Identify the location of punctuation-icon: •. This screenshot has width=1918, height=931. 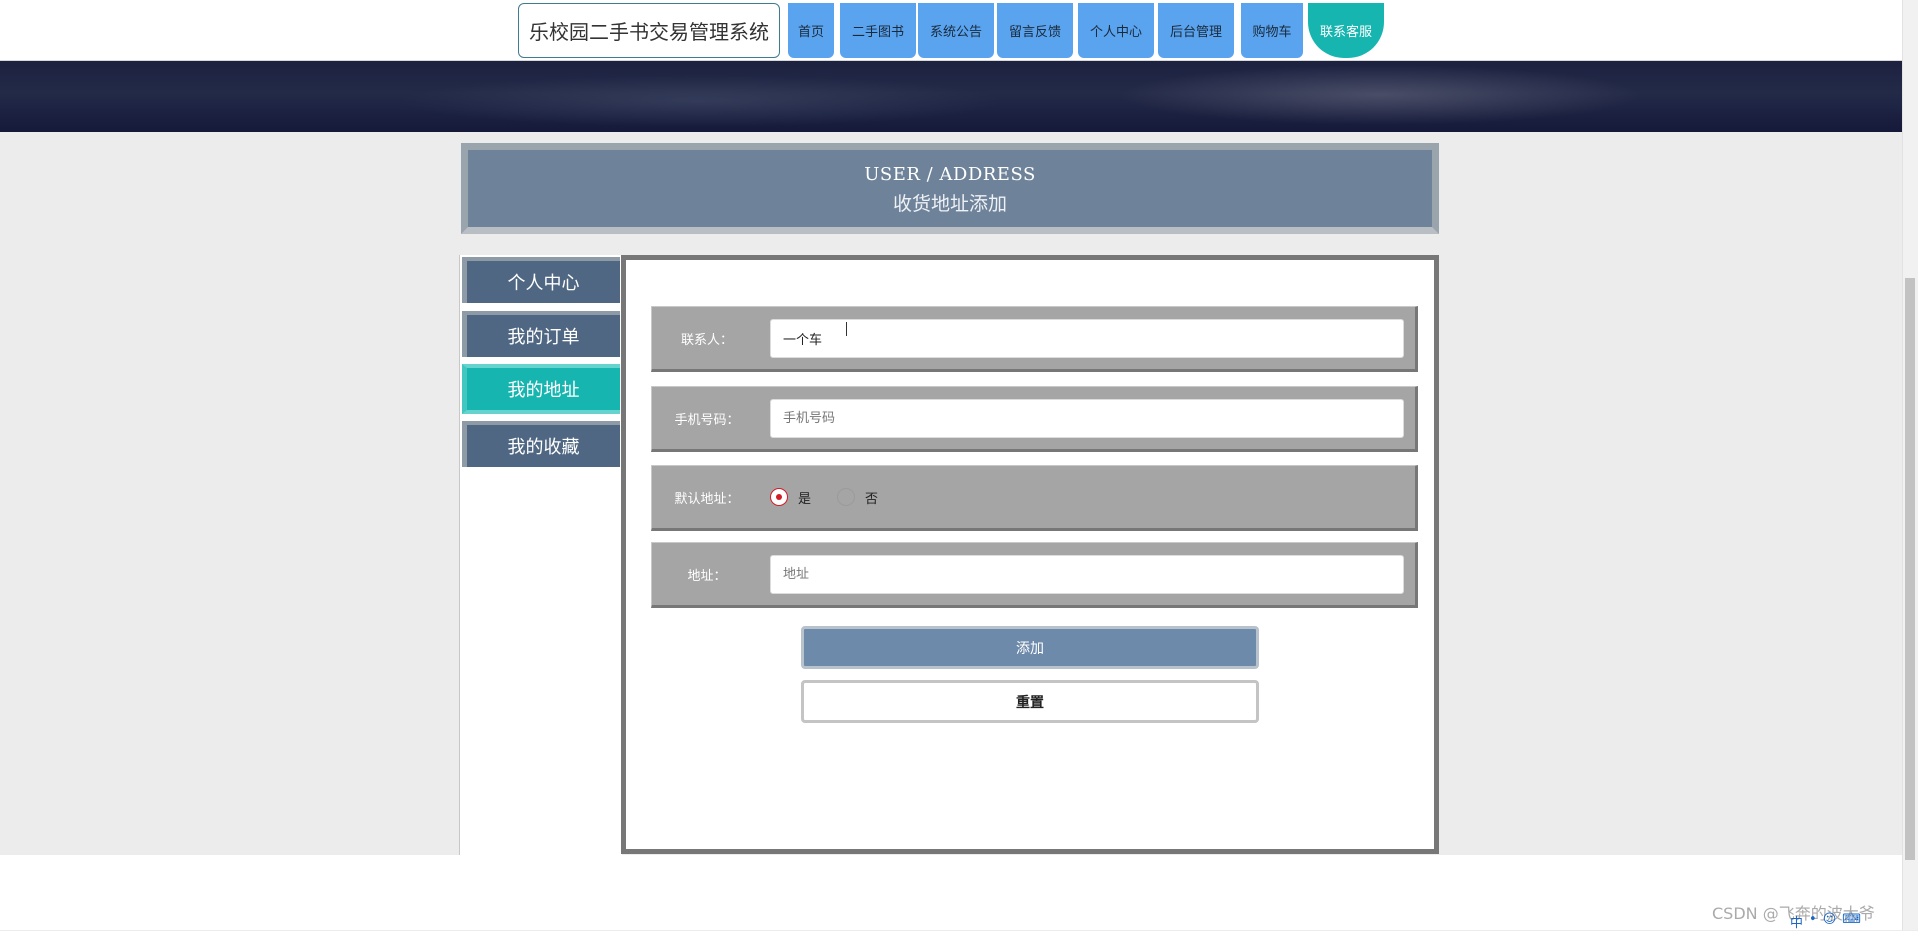
(1813, 921).